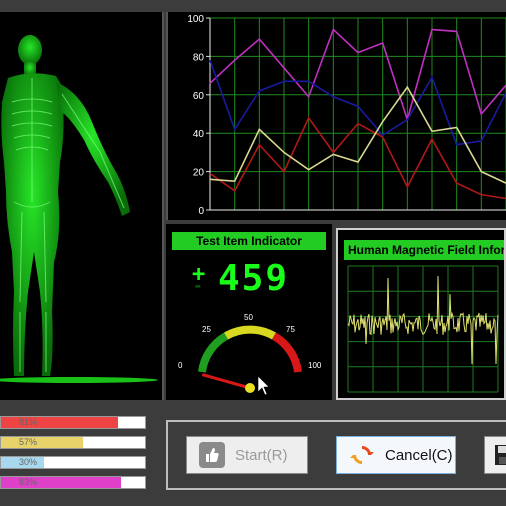 This screenshot has width=506, height=506. I want to click on progress-label-1: 81%, so click(28, 422).